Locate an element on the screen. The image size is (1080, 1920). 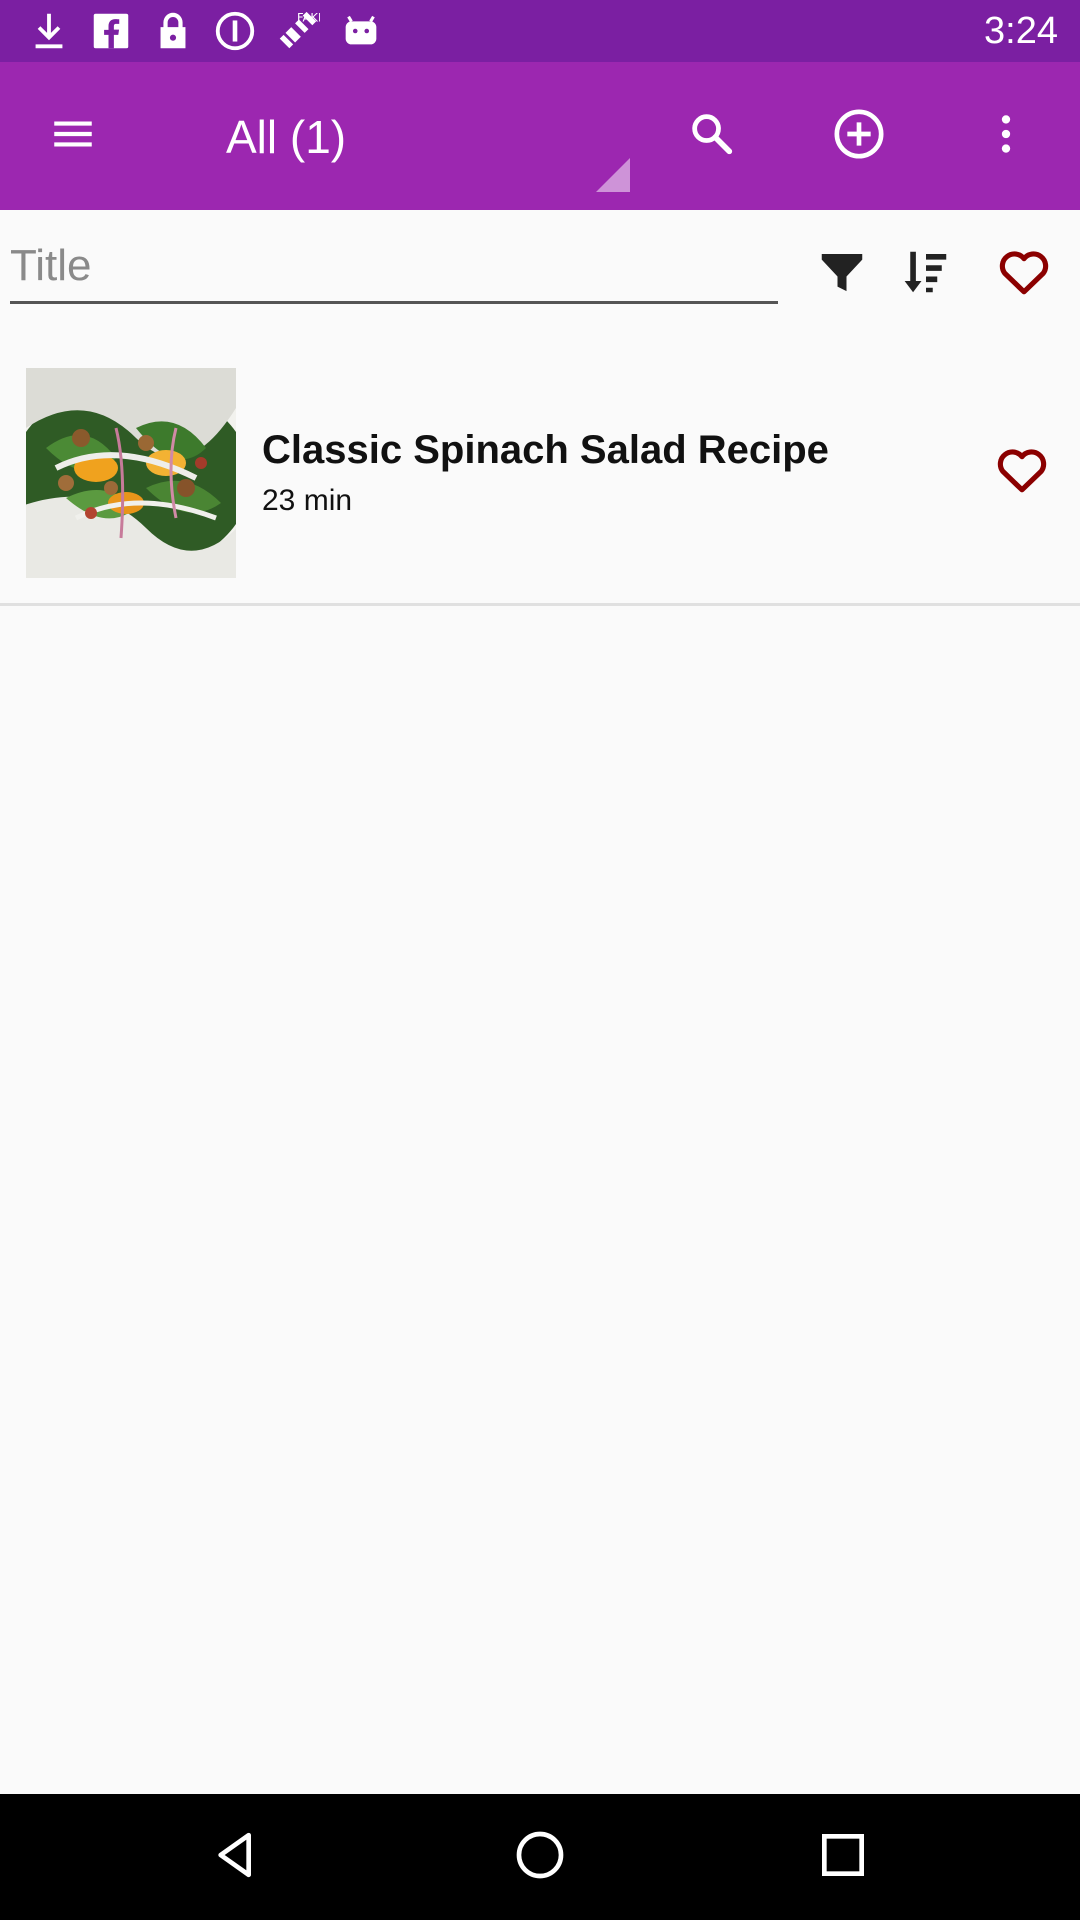
recipe-favorite-button is located at coordinates (1022, 472).